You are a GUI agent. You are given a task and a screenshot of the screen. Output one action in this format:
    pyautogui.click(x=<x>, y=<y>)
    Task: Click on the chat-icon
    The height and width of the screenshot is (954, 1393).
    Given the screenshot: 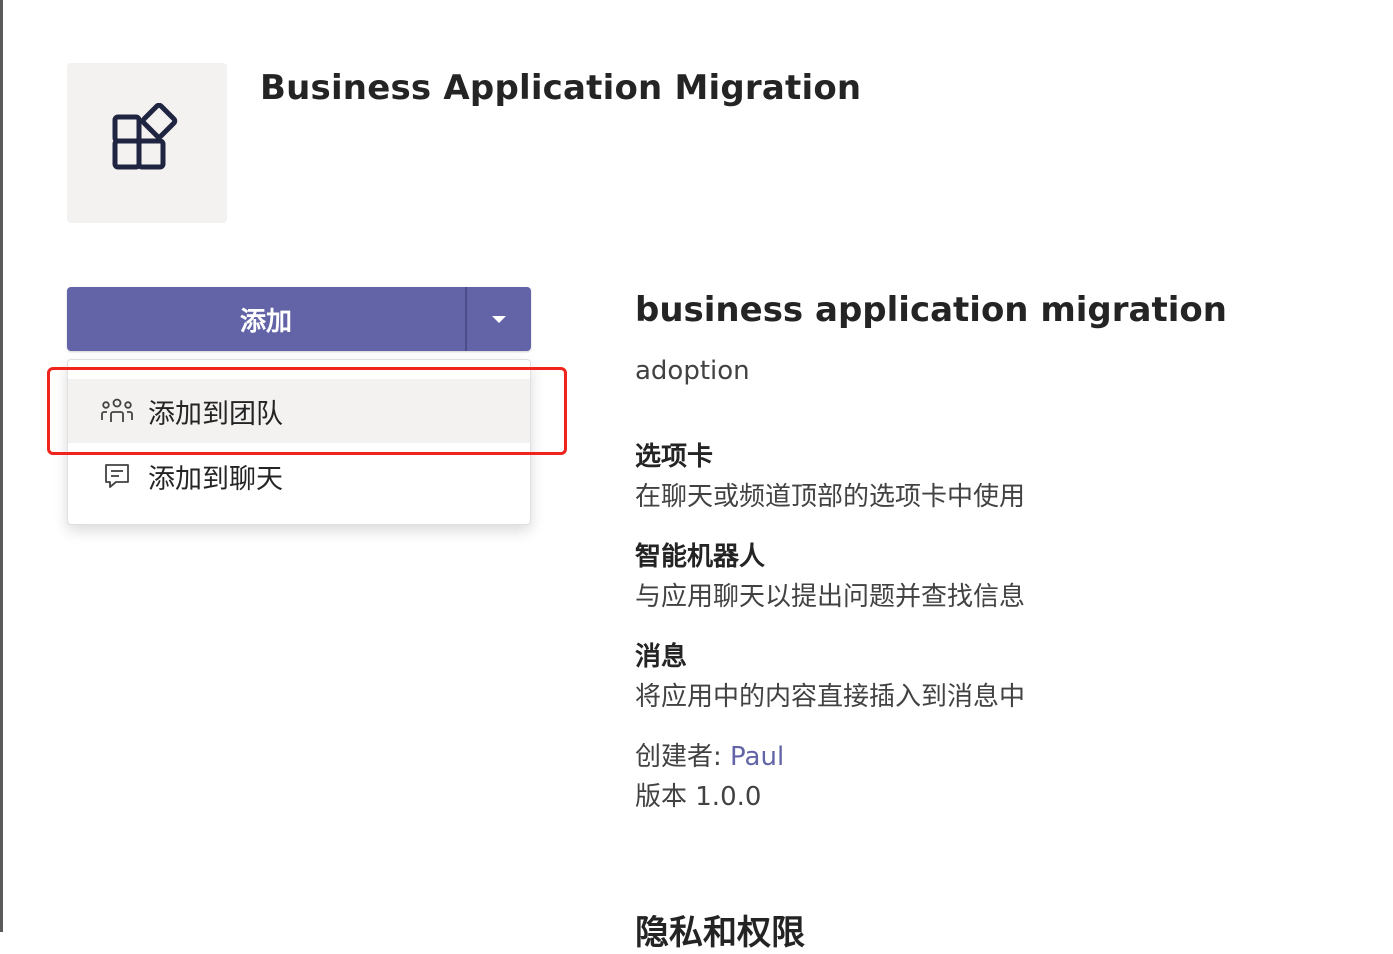 What is the action you would take?
    pyautogui.click(x=117, y=476)
    